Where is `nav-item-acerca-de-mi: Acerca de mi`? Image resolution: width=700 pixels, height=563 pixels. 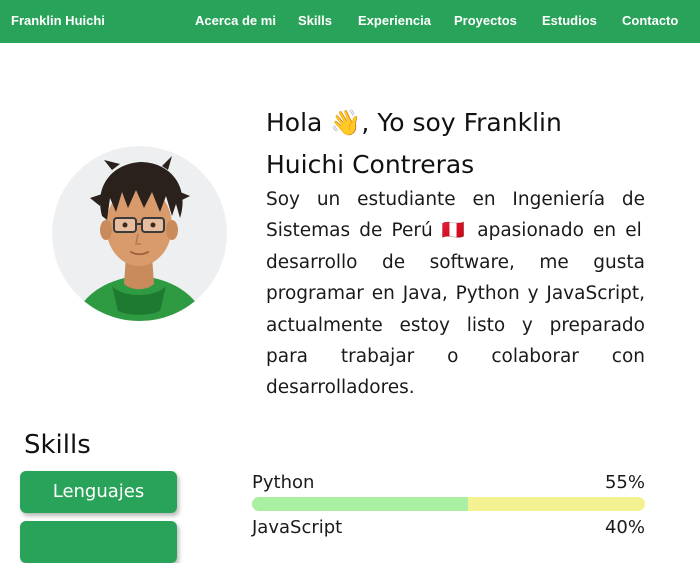
nav-item-acerca-de-mi: Acerca de mi is located at coordinates (235, 20).